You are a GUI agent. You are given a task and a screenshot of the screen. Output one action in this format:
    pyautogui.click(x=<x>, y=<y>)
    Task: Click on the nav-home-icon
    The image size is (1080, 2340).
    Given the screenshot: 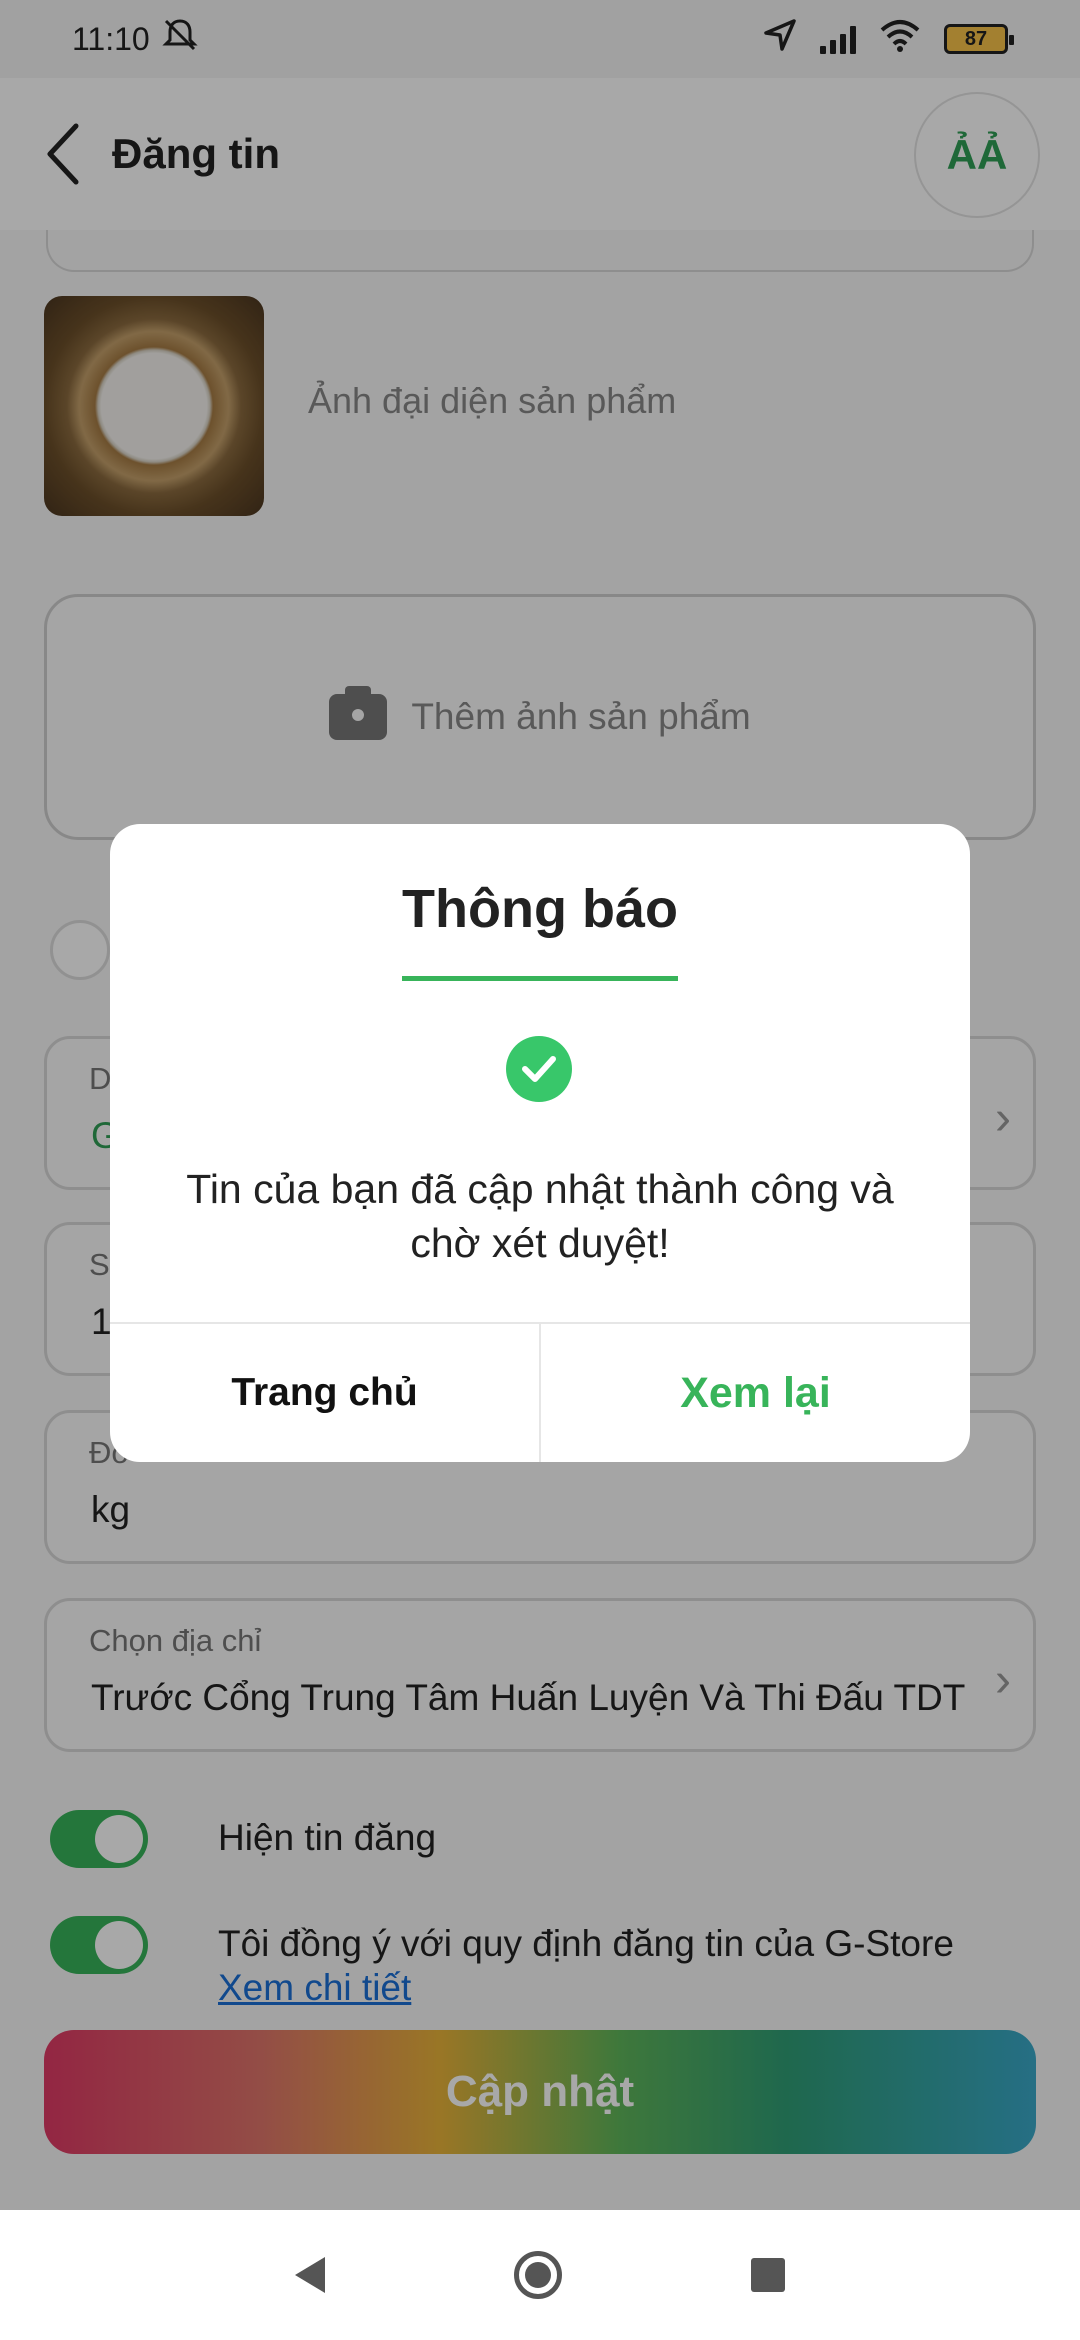 What is the action you would take?
    pyautogui.click(x=537, y=2275)
    